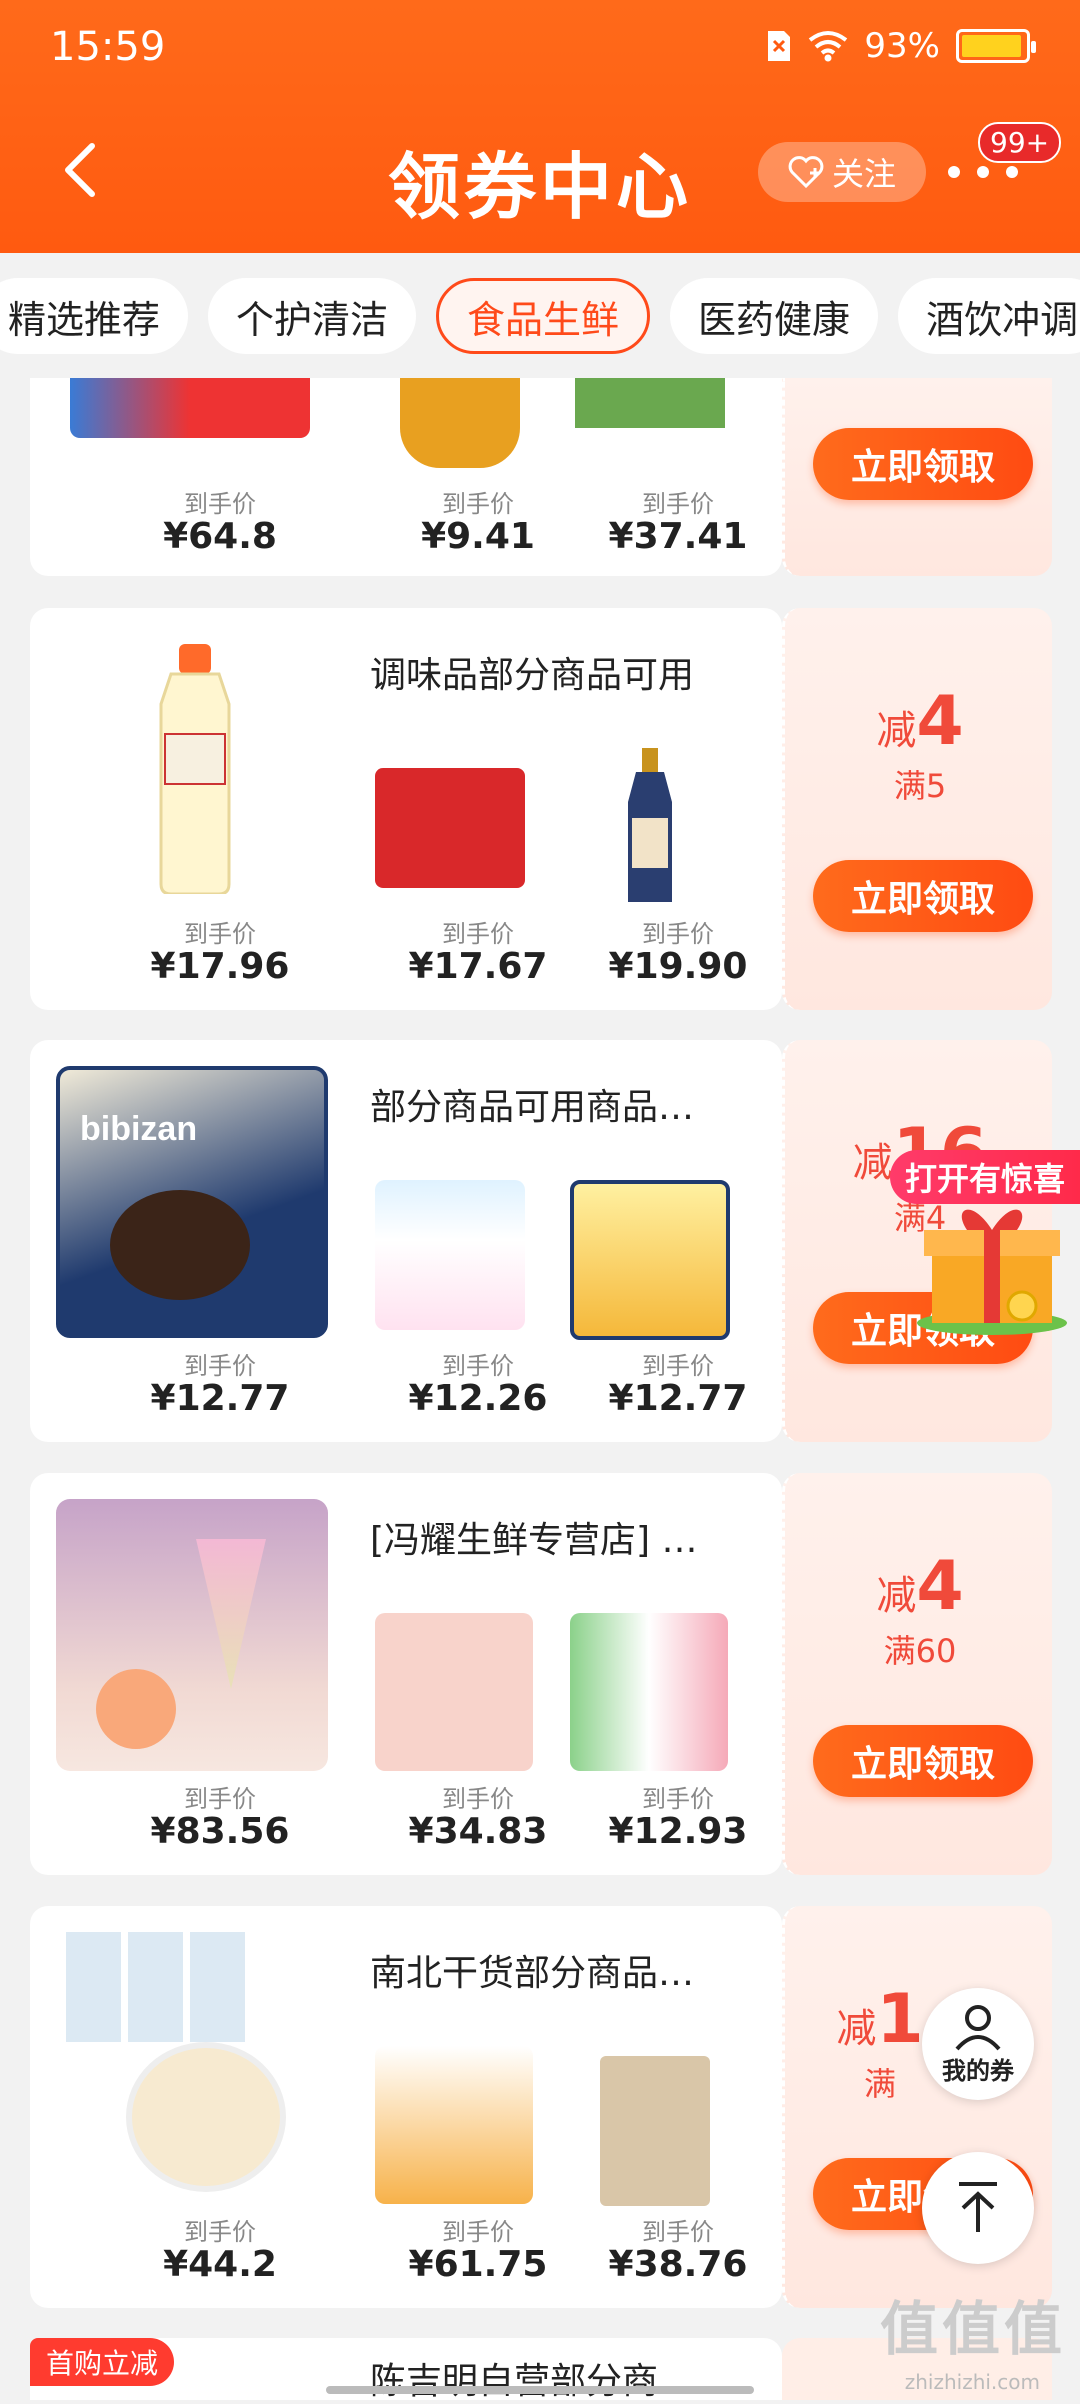 The image size is (1080, 2404). I want to click on arrow-up-icon, so click(978, 2208).